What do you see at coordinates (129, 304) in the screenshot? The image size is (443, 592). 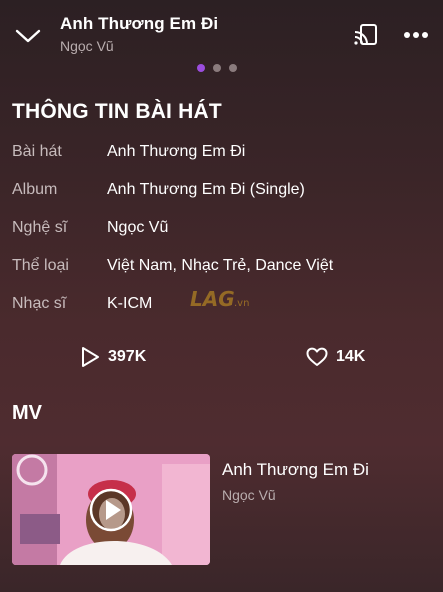 I see `info-value-composer: K-ICM` at bounding box center [129, 304].